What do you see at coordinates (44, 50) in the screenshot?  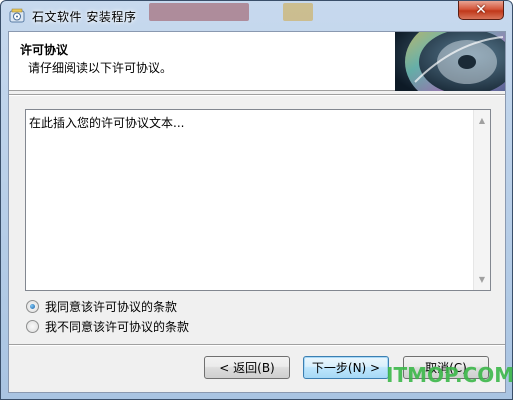 I see `page-title: 许可协议` at bounding box center [44, 50].